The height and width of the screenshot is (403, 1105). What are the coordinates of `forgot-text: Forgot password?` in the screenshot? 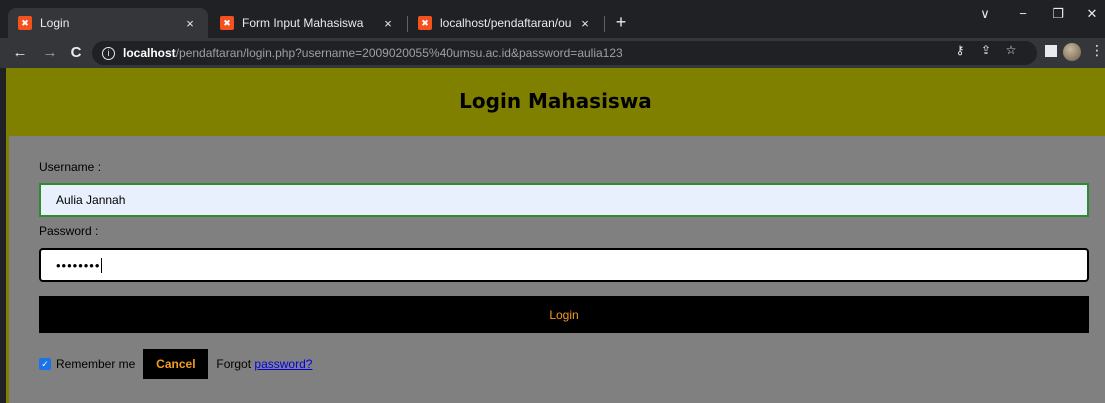 It's located at (264, 364).